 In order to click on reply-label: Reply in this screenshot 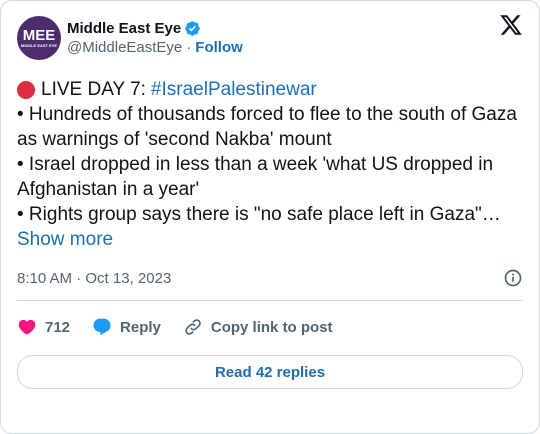, I will do `click(140, 327)`.